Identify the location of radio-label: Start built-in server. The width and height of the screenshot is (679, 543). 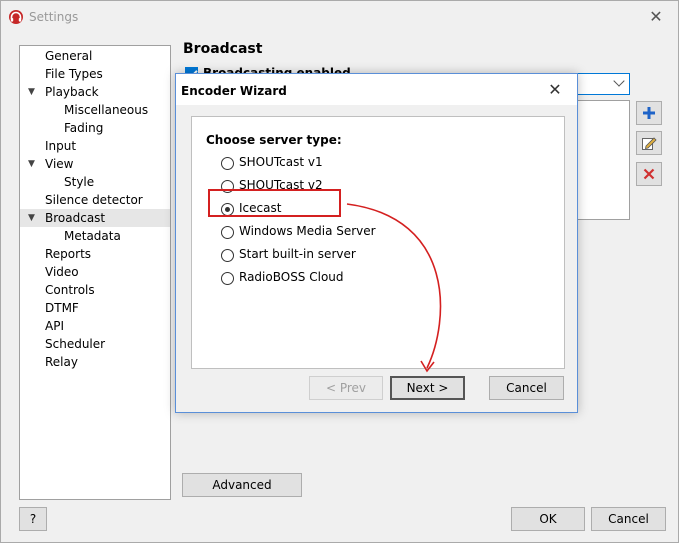
(297, 254).